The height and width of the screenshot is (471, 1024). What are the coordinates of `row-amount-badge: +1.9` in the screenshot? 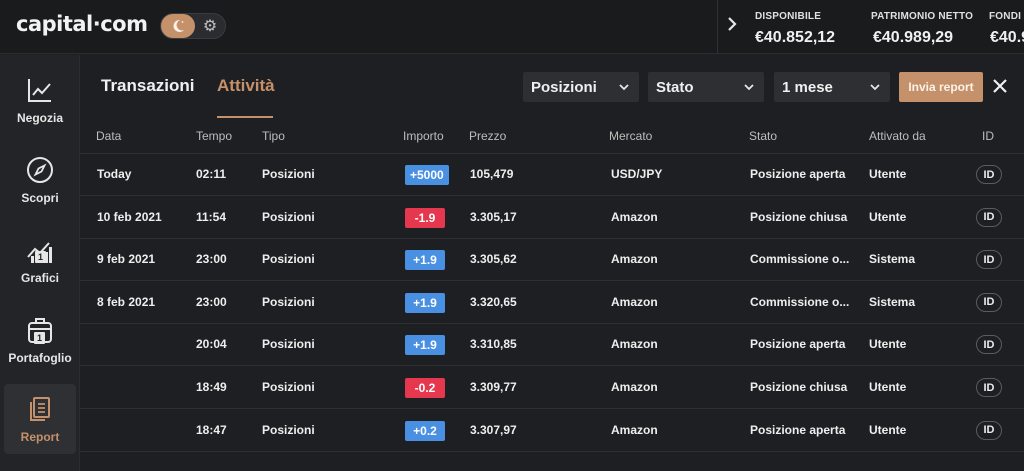 It's located at (425, 302).